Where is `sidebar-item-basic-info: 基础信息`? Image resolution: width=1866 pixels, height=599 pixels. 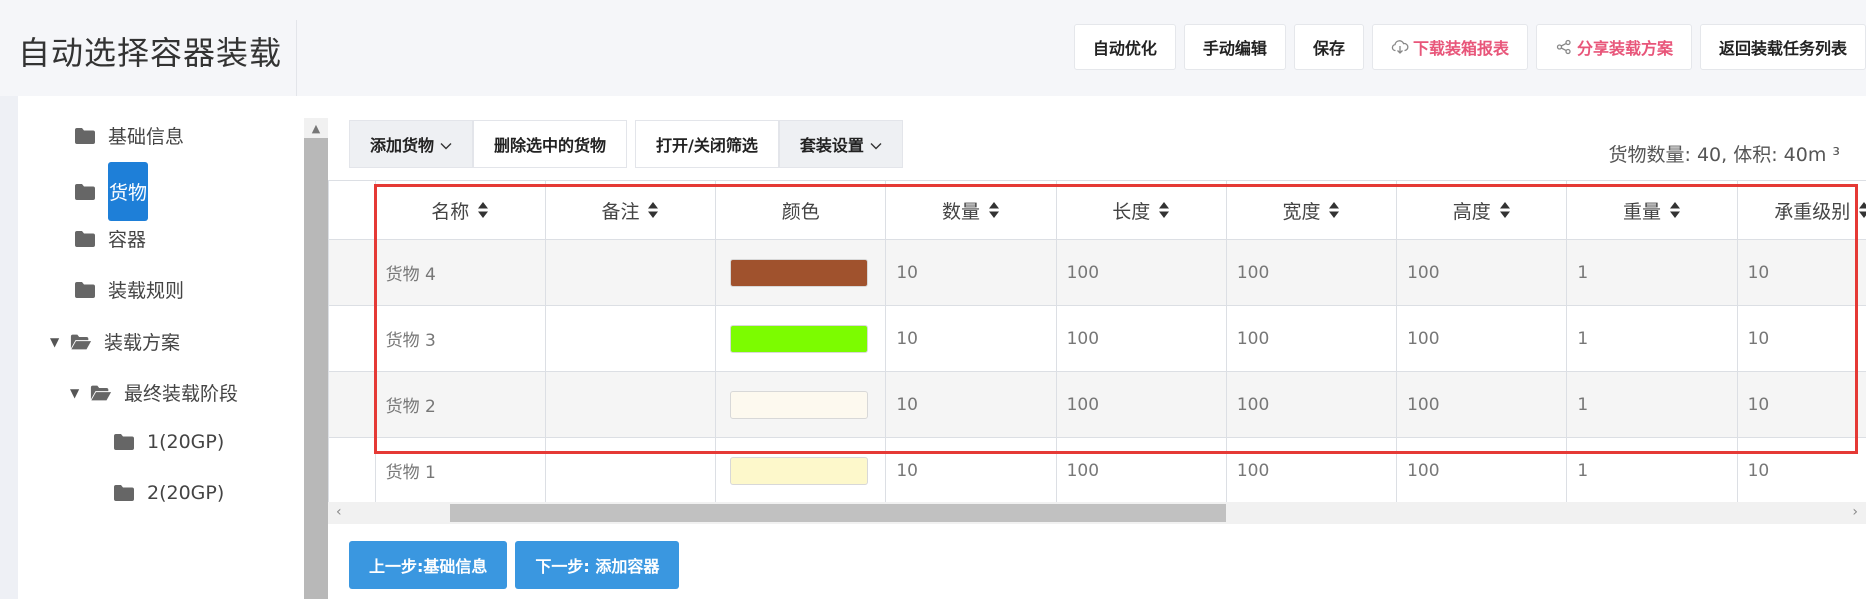 sidebar-item-basic-info: 基础信息 is located at coordinates (129, 135).